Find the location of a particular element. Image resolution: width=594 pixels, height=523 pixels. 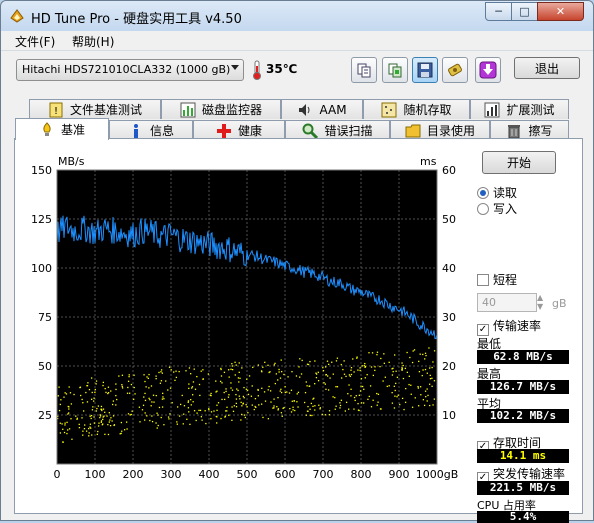

save-button is located at coordinates (425, 70).